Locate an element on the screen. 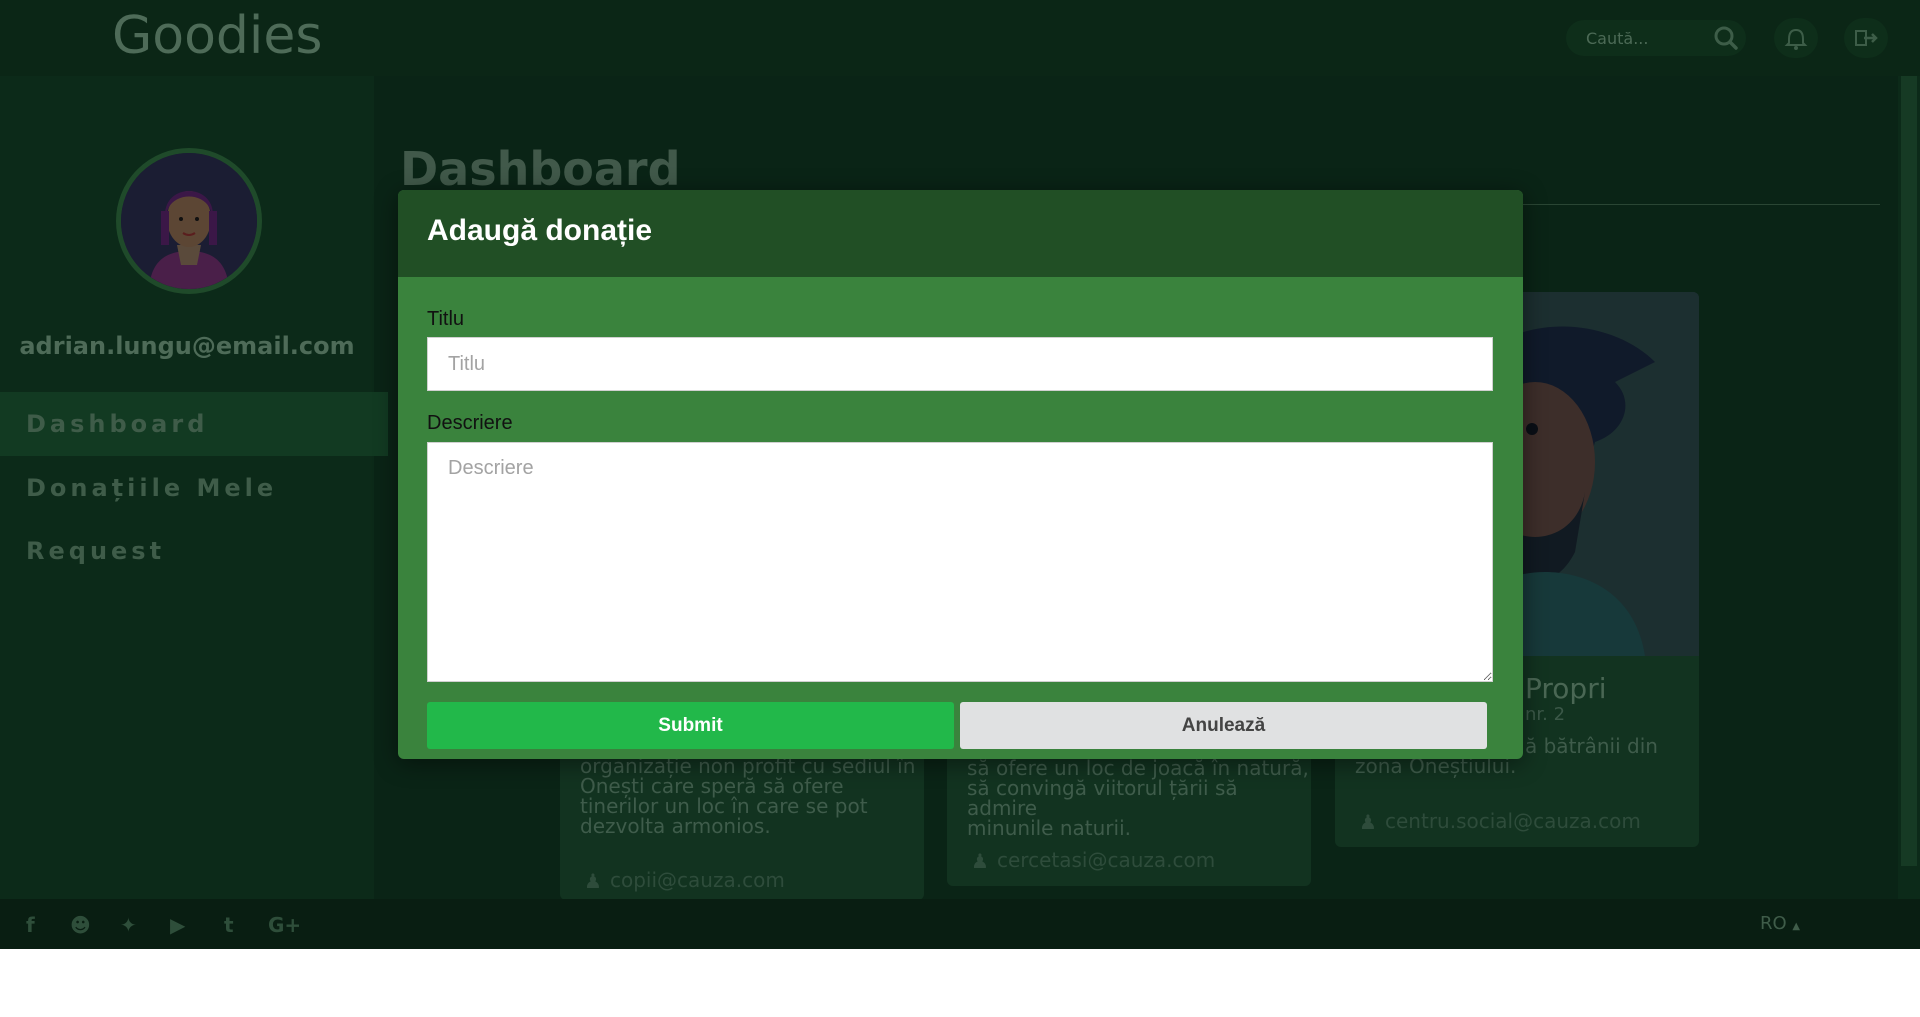  search-button is located at coordinates (1726, 38).